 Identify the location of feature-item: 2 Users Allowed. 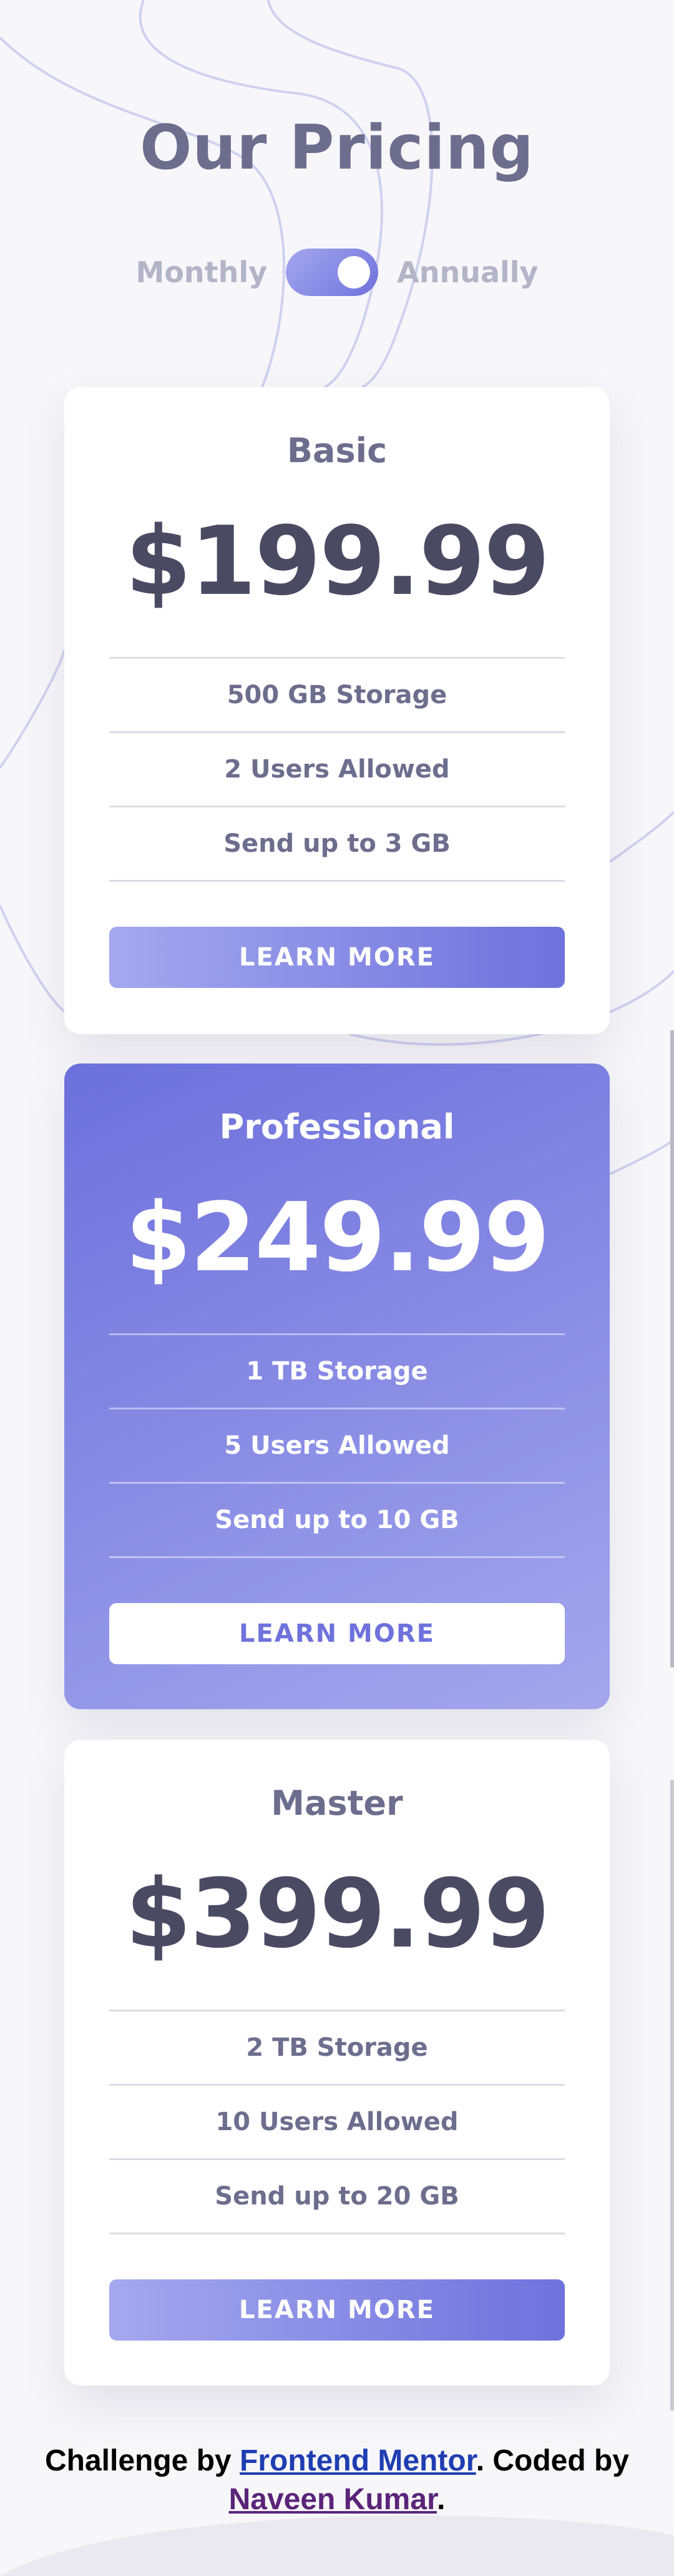
(337, 770).